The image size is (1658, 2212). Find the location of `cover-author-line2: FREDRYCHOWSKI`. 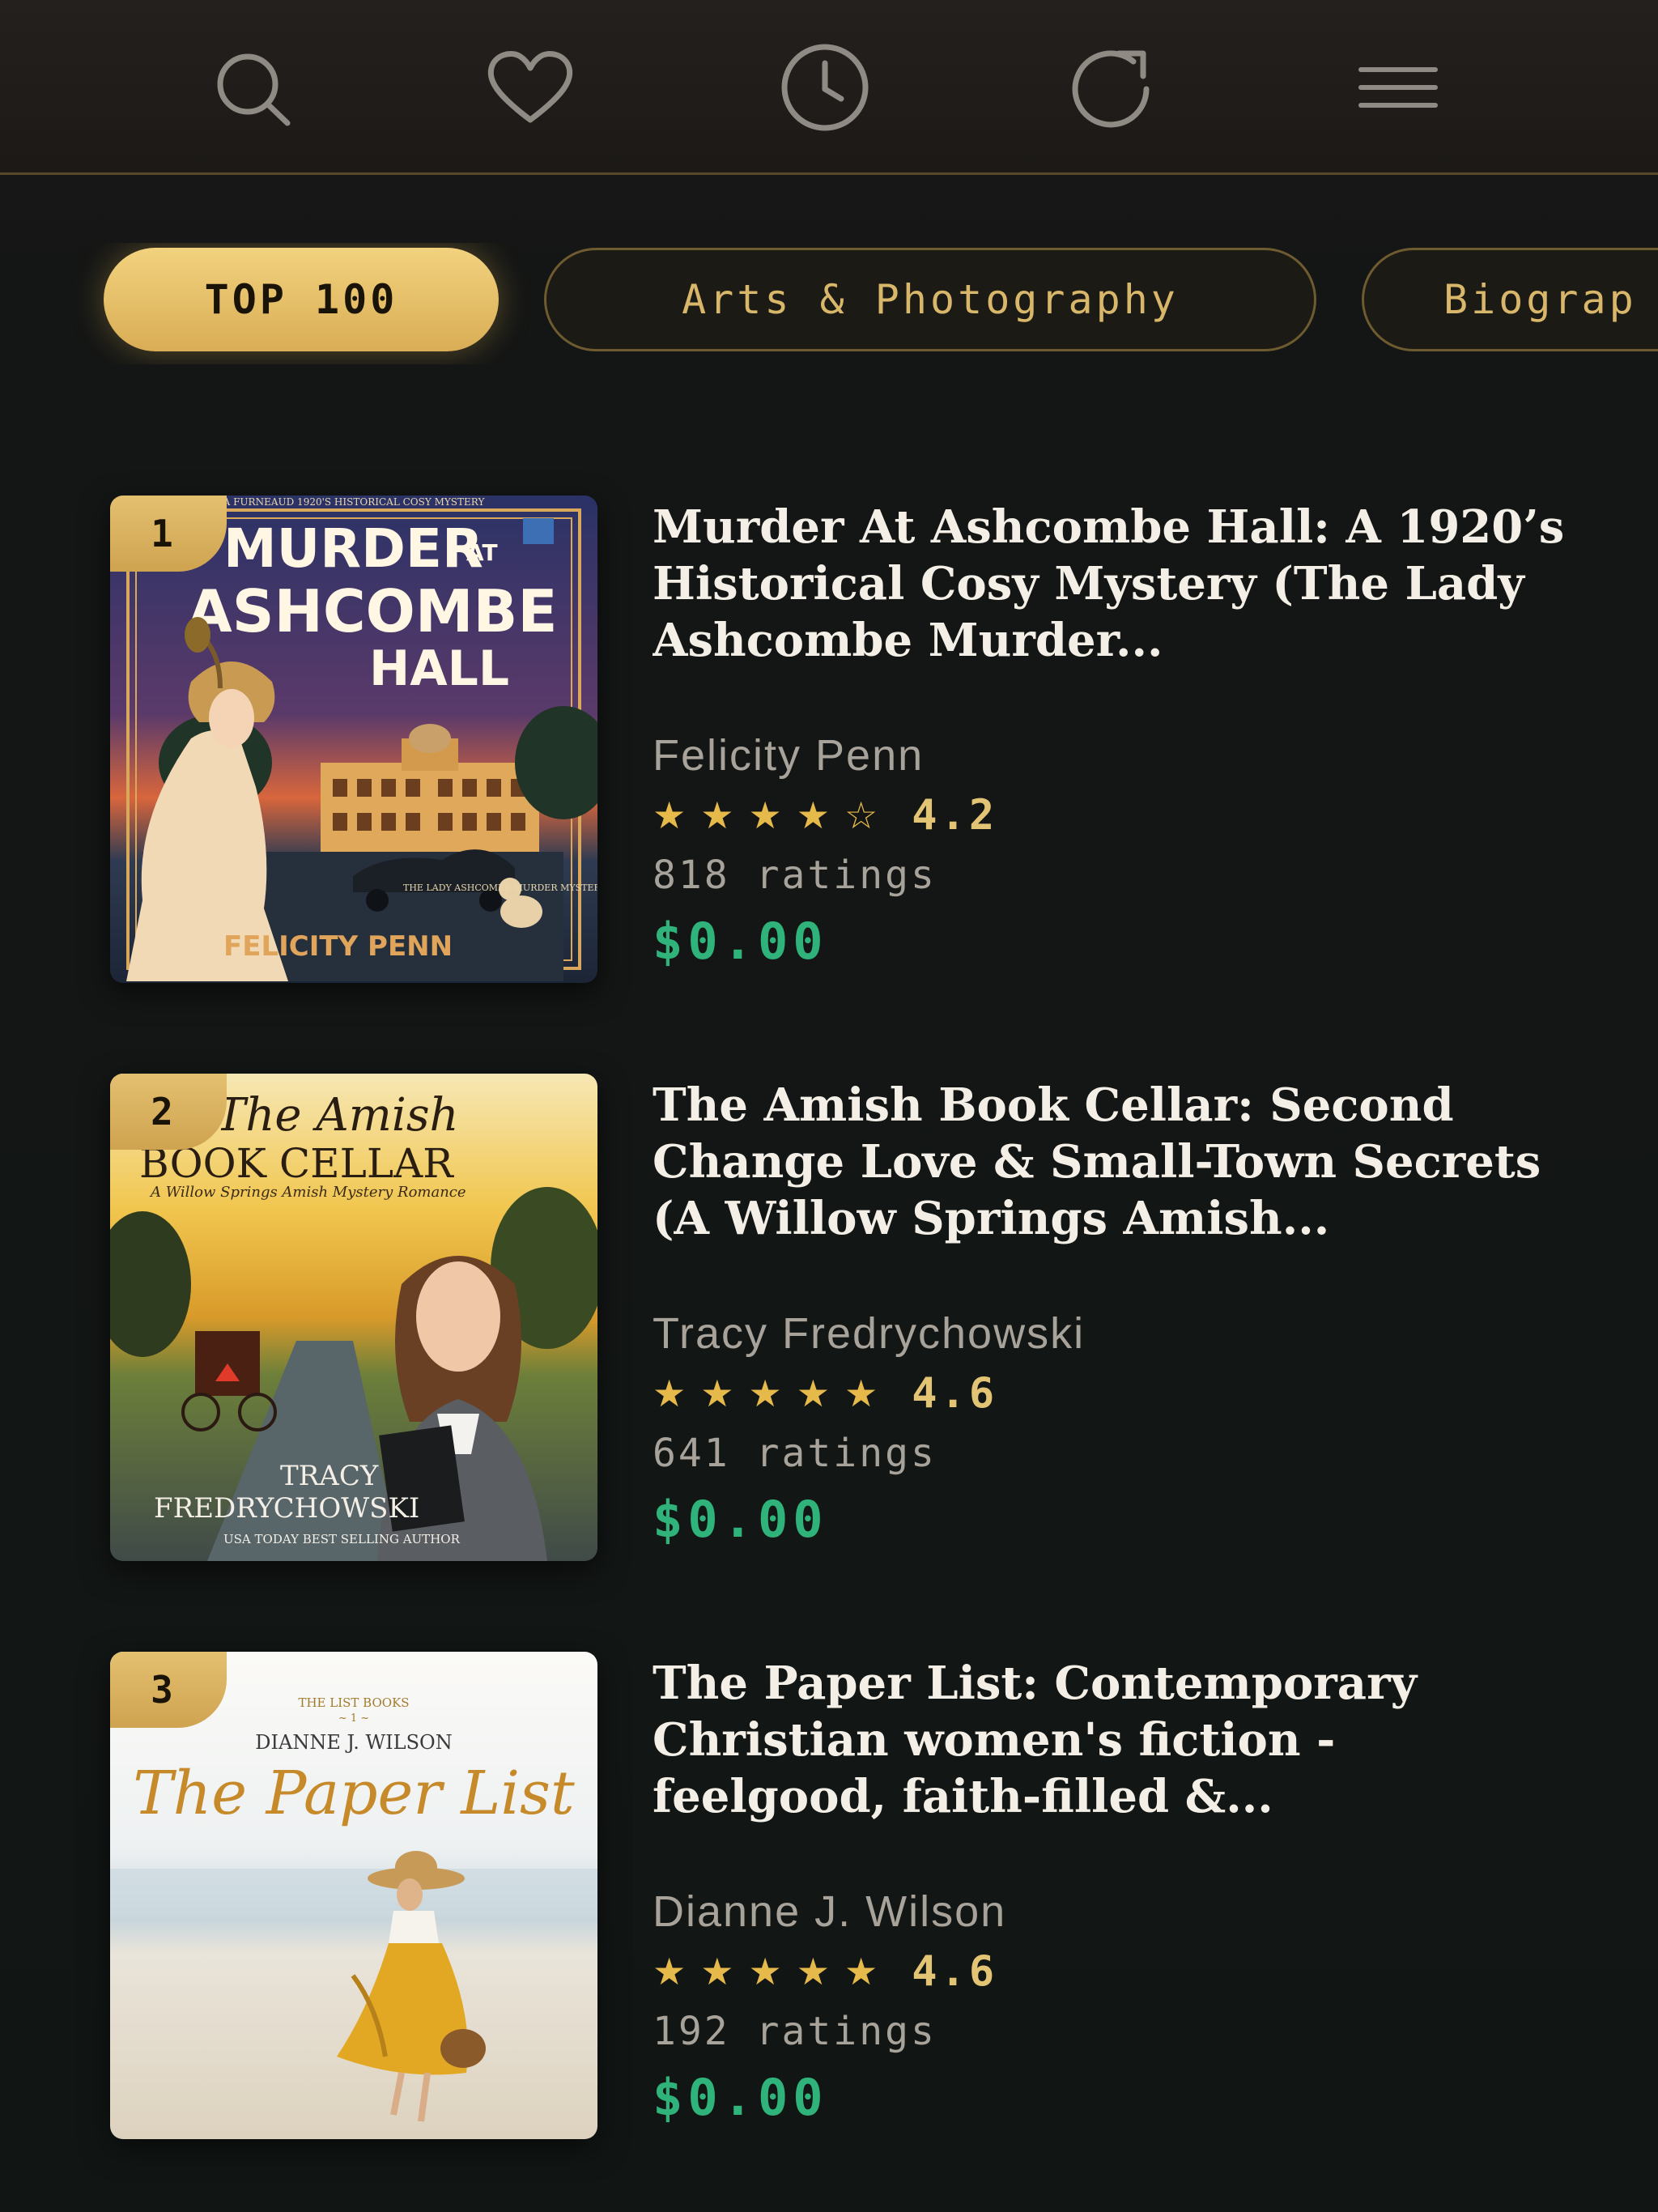

cover-author-line2: FREDRYCHOWSKI is located at coordinates (286, 1508).